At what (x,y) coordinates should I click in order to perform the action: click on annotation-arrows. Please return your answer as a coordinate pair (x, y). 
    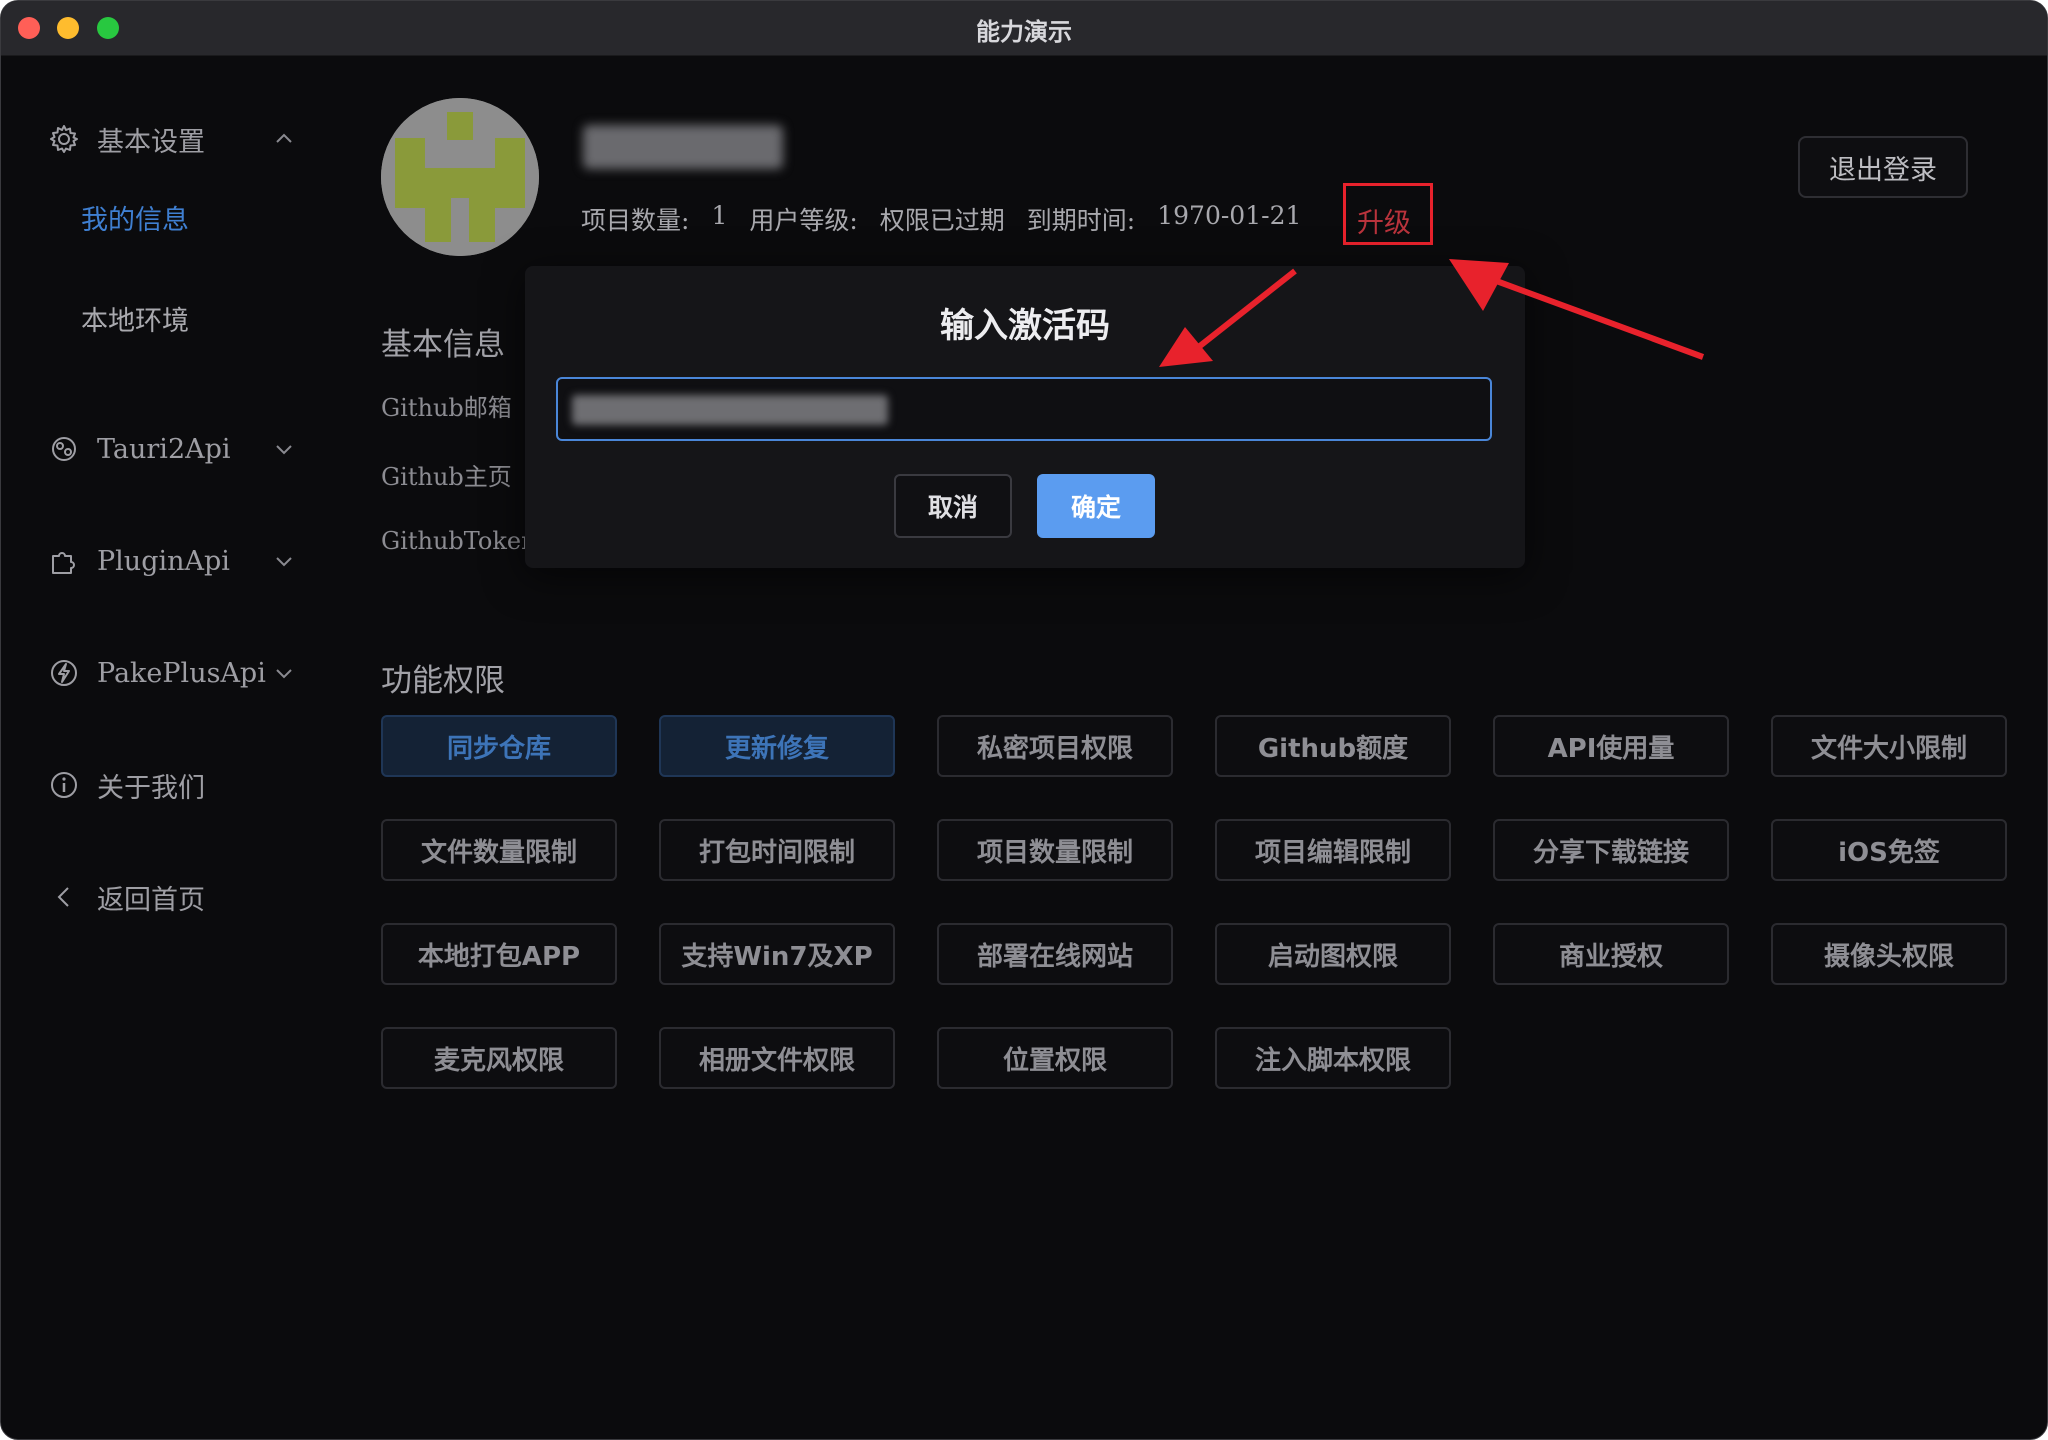
    Looking at the image, I should click on (1432, 313).